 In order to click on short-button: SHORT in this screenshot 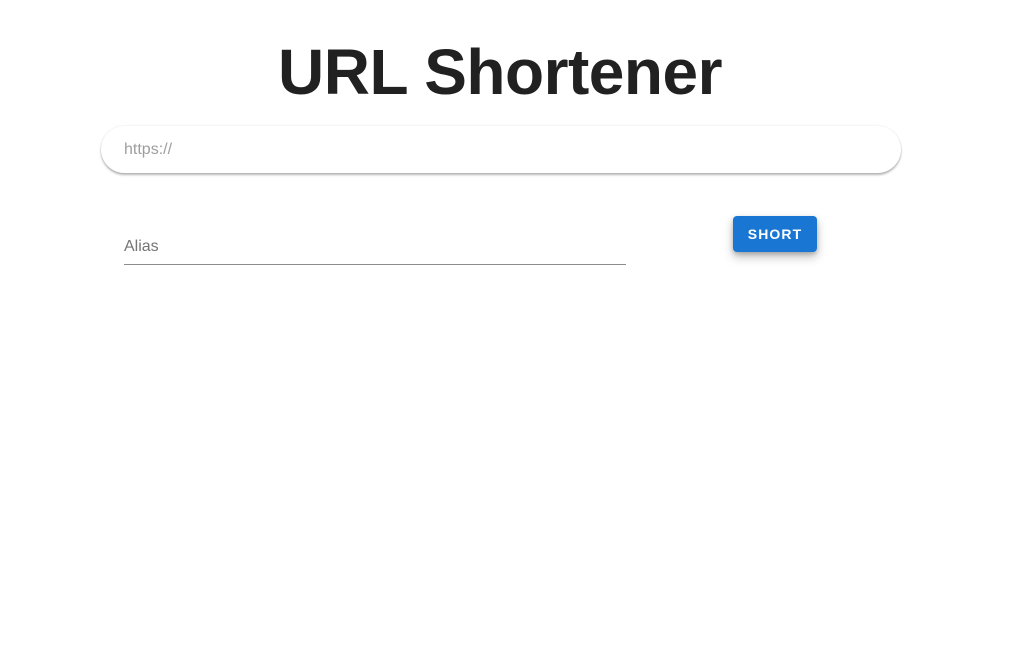, I will do `click(775, 234)`.